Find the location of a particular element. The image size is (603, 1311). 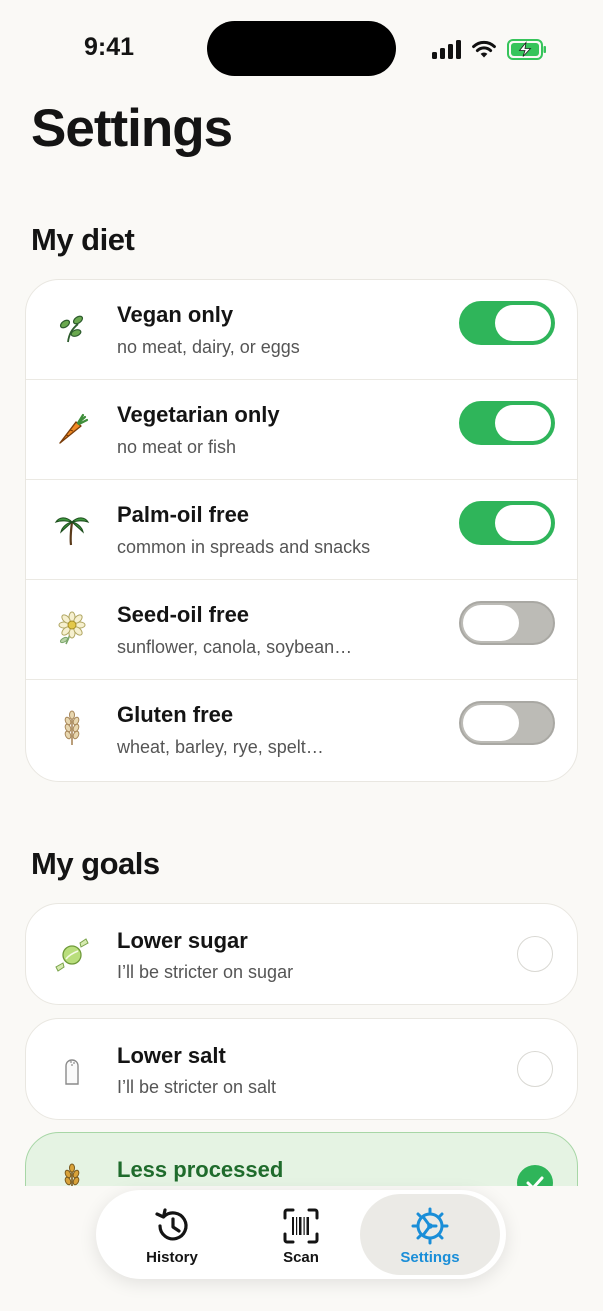

tab-bar: History Scan Settings is located at coordinates (301, 1234).